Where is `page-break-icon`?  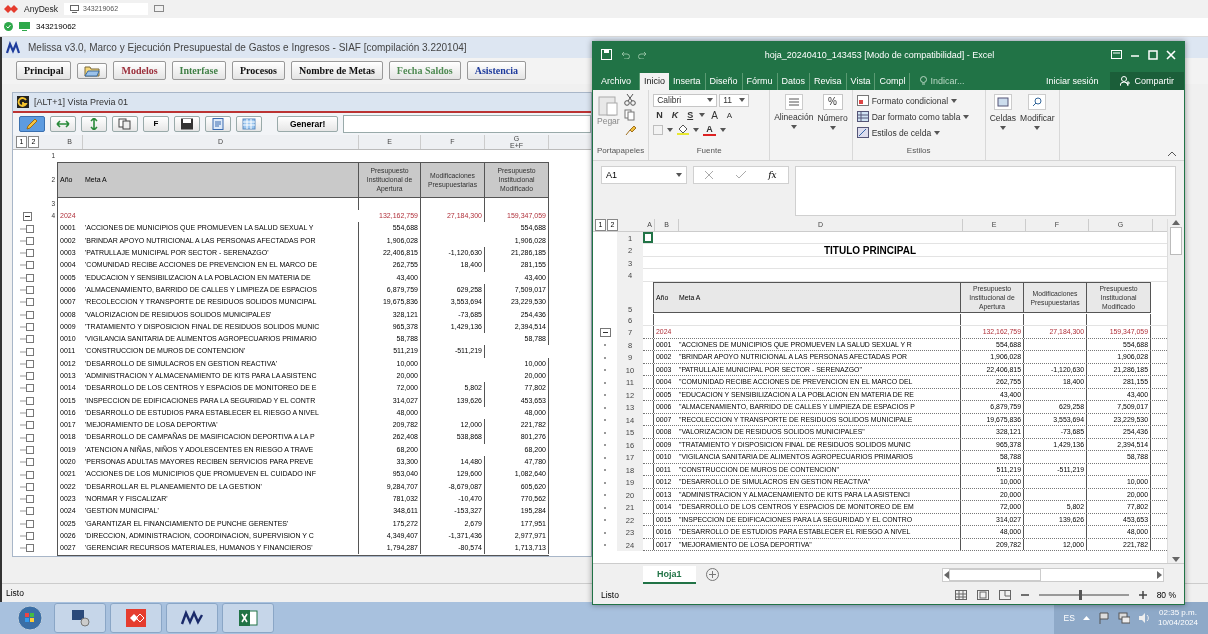 page-break-icon is located at coordinates (1004, 594).